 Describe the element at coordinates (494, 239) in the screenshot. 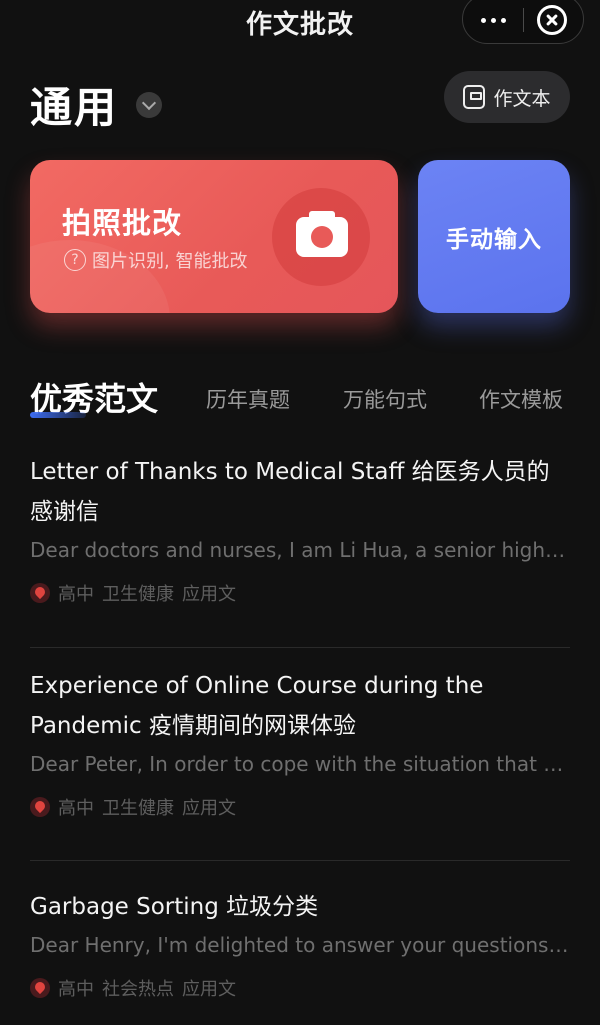

I see `manual-card-title: 手动输入` at that location.